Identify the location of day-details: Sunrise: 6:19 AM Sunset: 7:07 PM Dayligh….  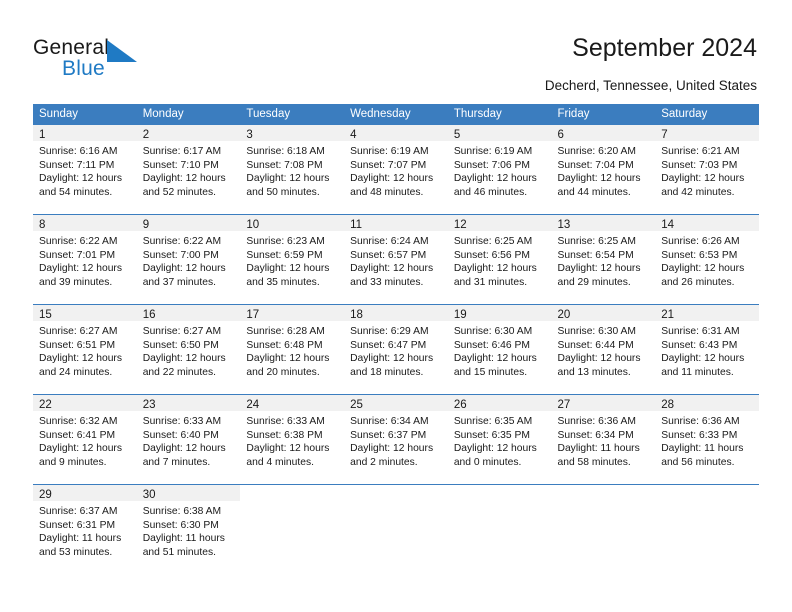
(396, 170).